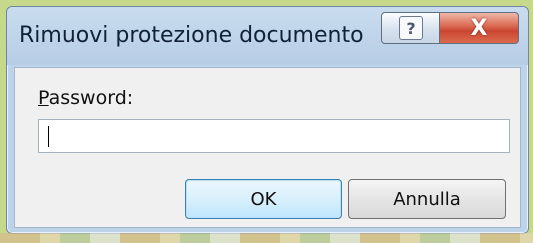 The image size is (533, 243). What do you see at coordinates (191, 35) in the screenshot?
I see `dialog-title: Rimuovi protezione documento` at bounding box center [191, 35].